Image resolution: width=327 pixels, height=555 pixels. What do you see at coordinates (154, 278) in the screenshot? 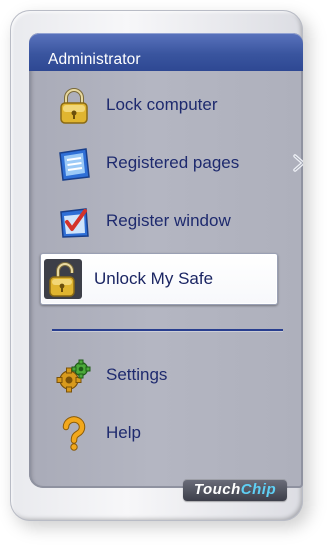
I see `menu-item-label: Unlock My Safe` at bounding box center [154, 278].